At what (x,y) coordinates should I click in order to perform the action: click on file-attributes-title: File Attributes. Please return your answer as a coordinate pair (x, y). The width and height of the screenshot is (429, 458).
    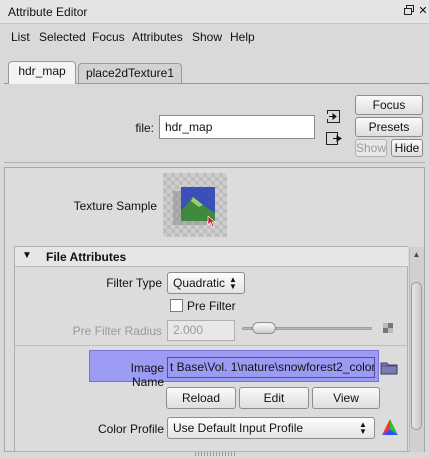
    Looking at the image, I should click on (86, 257).